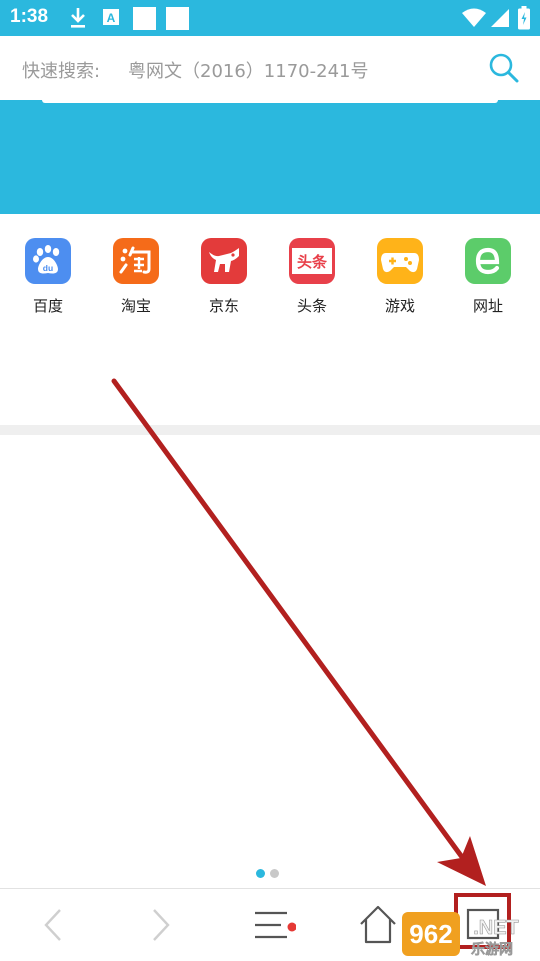  I want to click on quick-link-baidu: du 百度, so click(48, 280).